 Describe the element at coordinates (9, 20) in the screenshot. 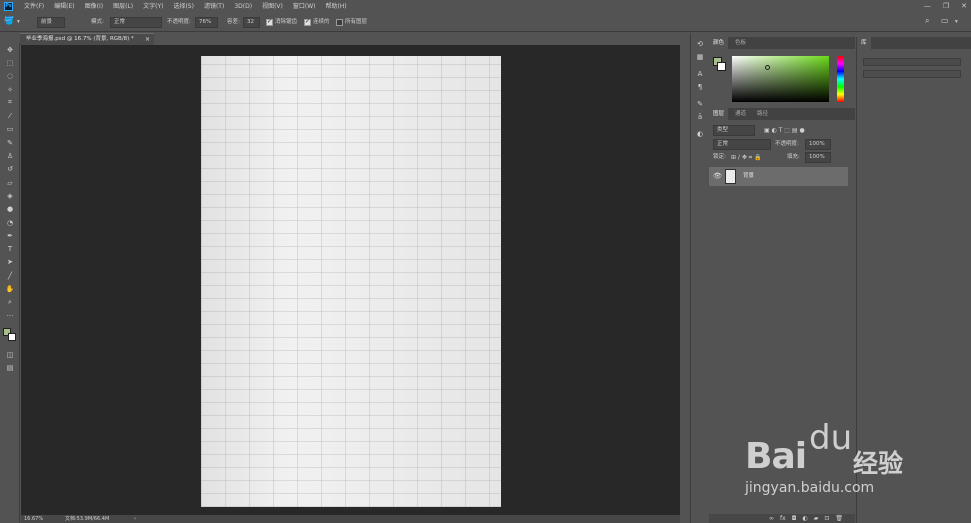

I see `paint-bucket-icon: 🪣` at that location.